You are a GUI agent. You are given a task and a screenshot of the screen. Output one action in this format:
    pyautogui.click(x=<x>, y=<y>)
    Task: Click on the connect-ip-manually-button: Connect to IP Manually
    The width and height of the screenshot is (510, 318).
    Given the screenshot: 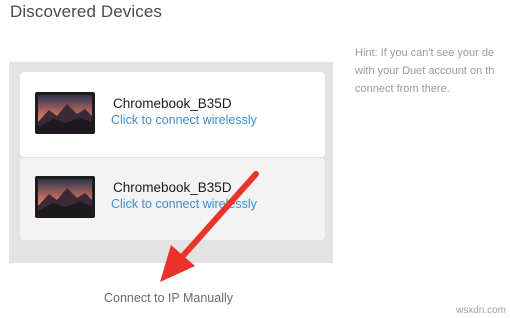 What is the action you would take?
    pyautogui.click(x=168, y=298)
    